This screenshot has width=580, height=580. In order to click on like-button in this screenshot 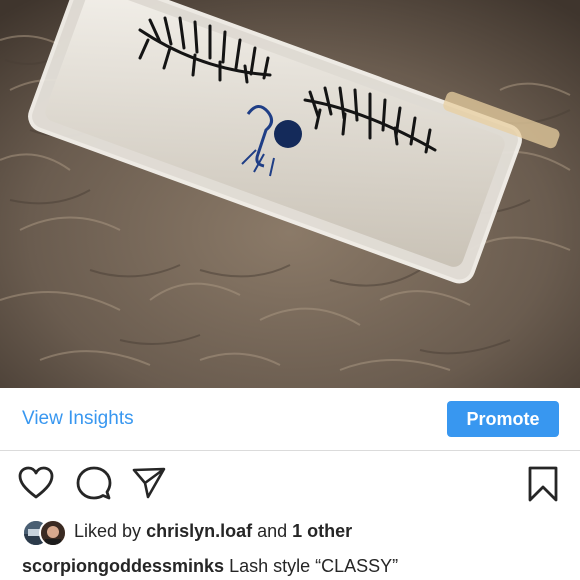, I will do `click(36, 483)`.